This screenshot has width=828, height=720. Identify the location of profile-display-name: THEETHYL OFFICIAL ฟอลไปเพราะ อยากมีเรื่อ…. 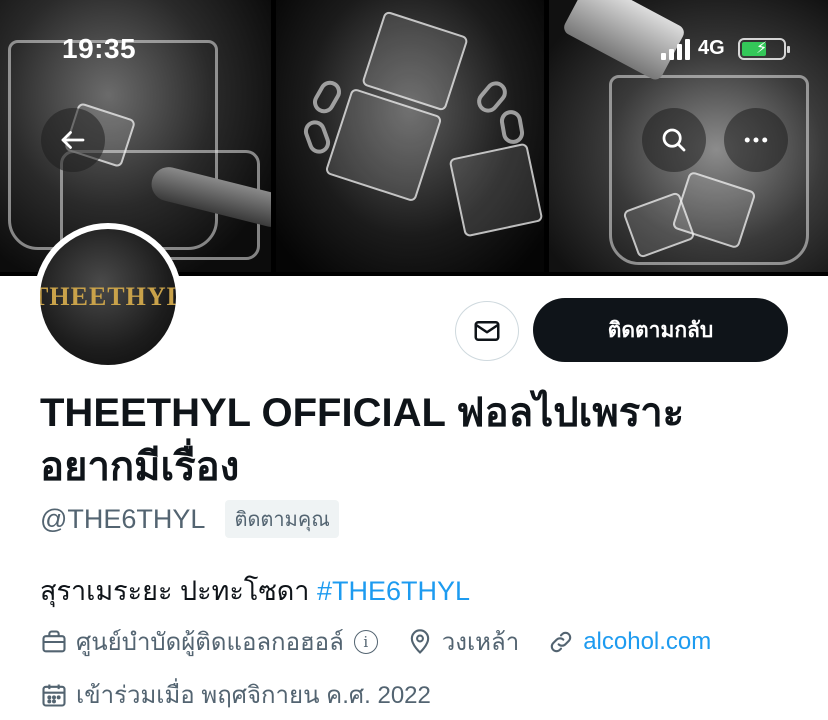
(420, 440).